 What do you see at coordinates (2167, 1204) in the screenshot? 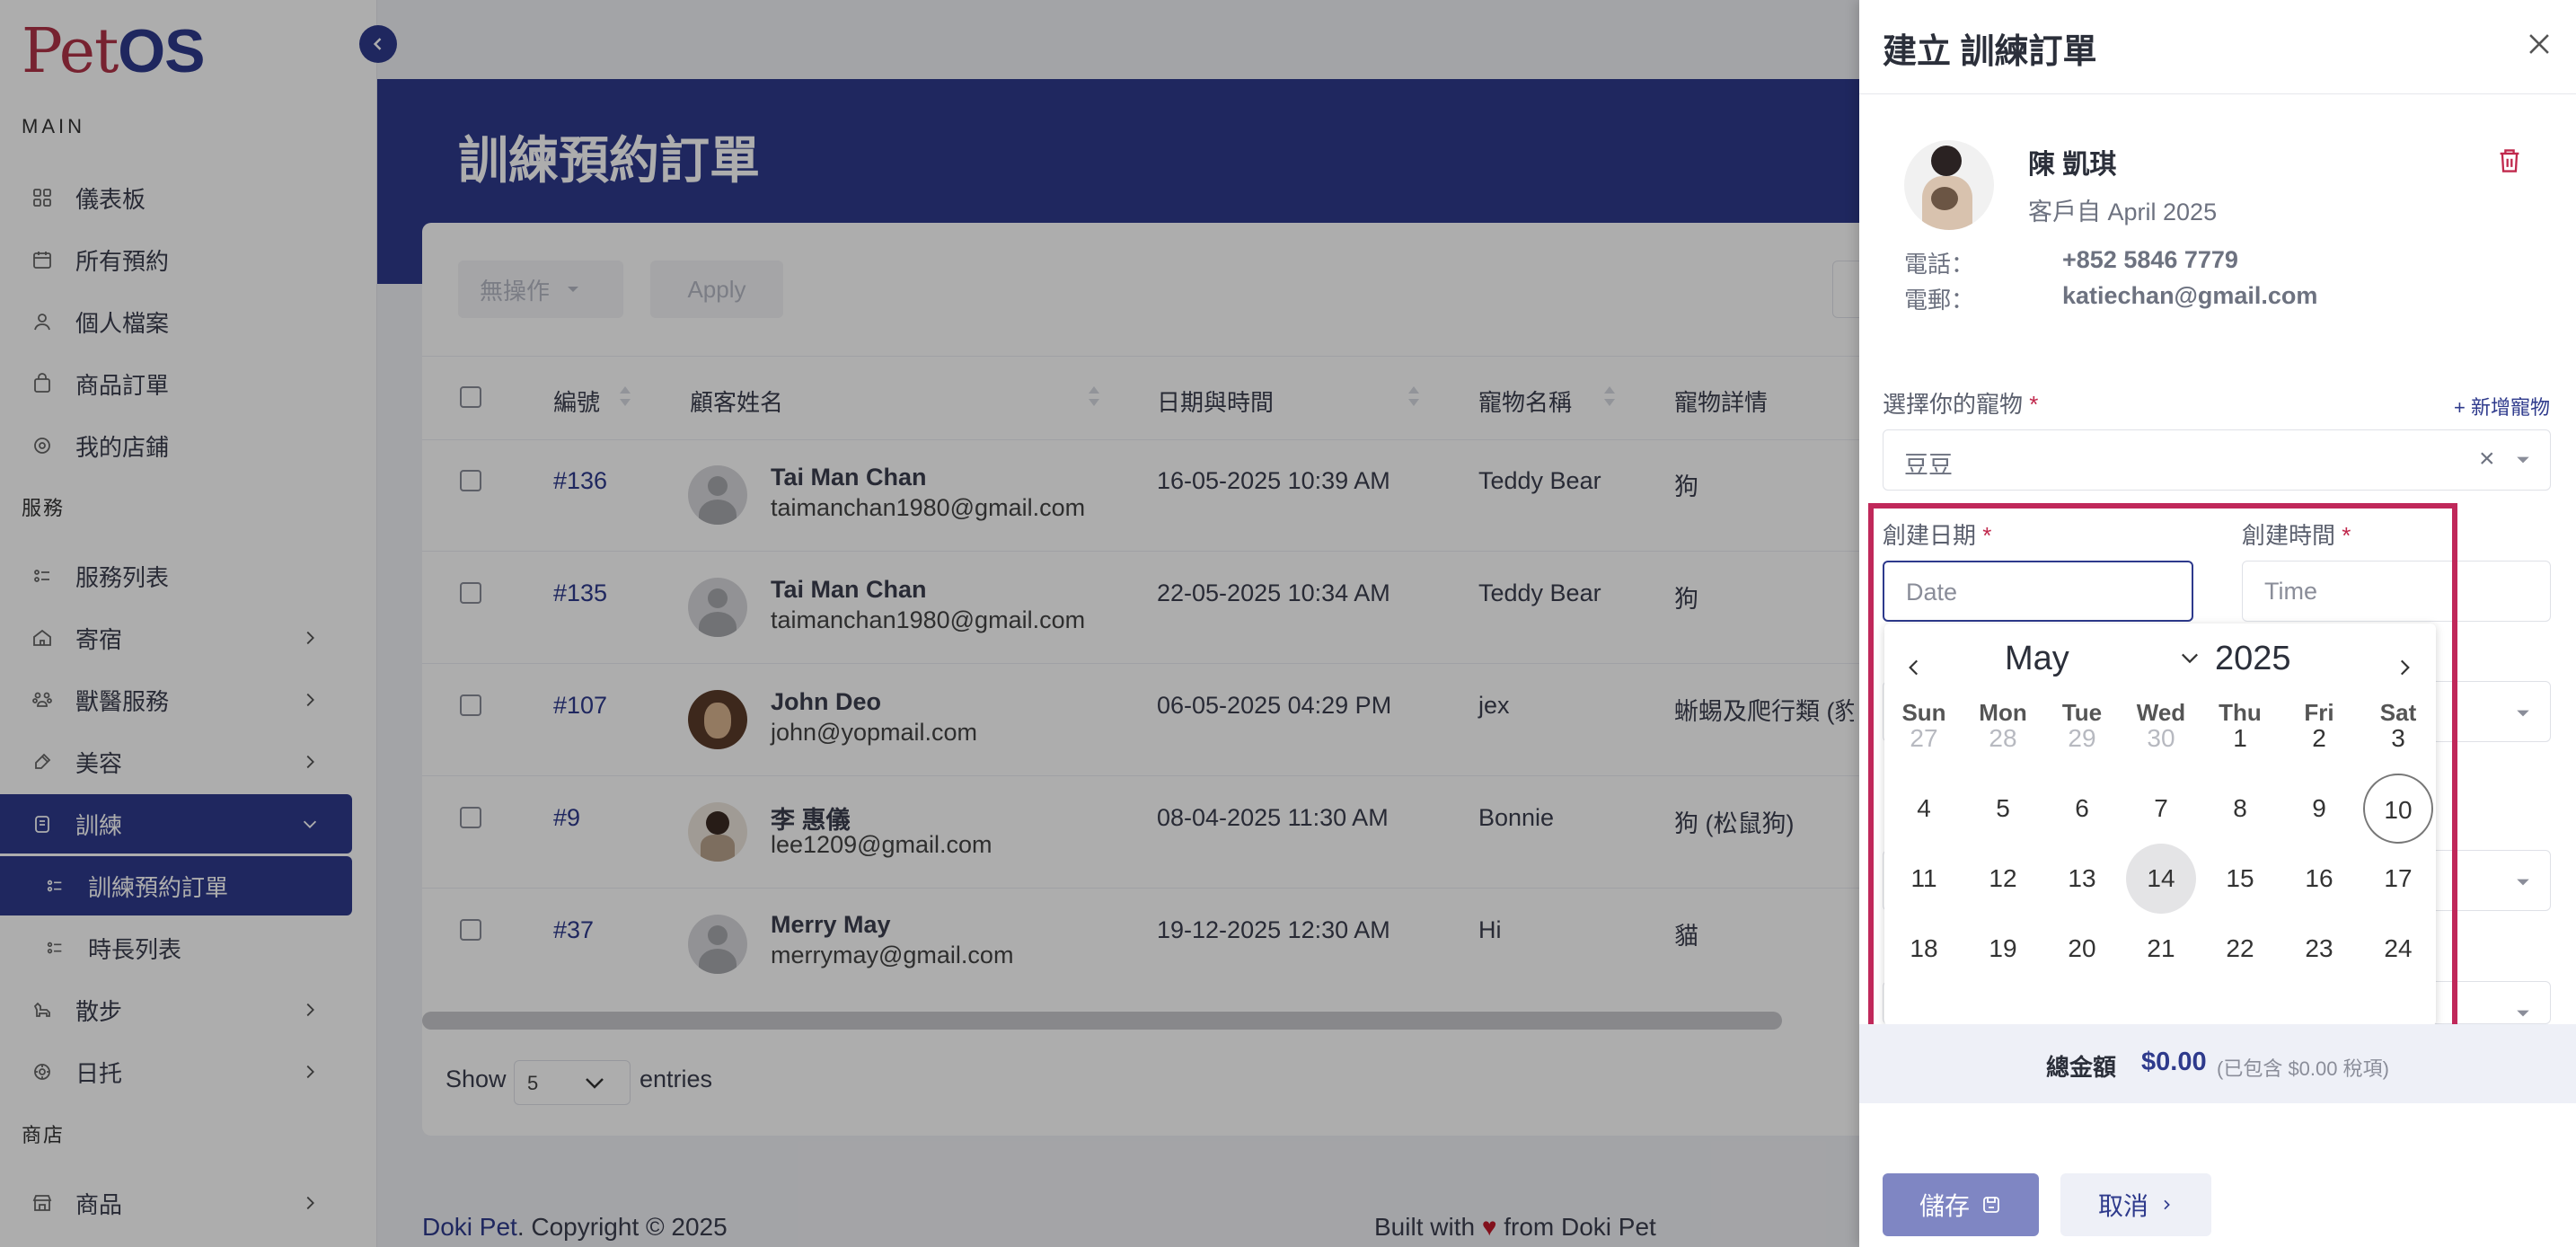
I see `chevron-right-icon` at bounding box center [2167, 1204].